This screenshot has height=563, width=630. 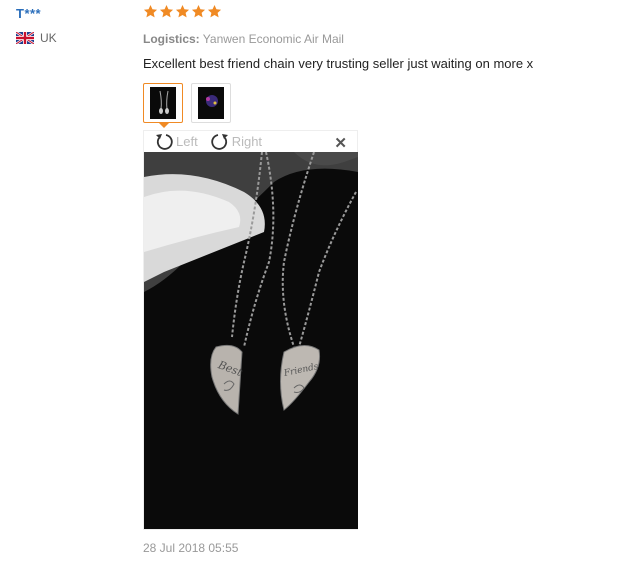 What do you see at coordinates (378, 39) in the screenshot?
I see `logistics-info: Logistics: Yanwen Economic Air Mail` at bounding box center [378, 39].